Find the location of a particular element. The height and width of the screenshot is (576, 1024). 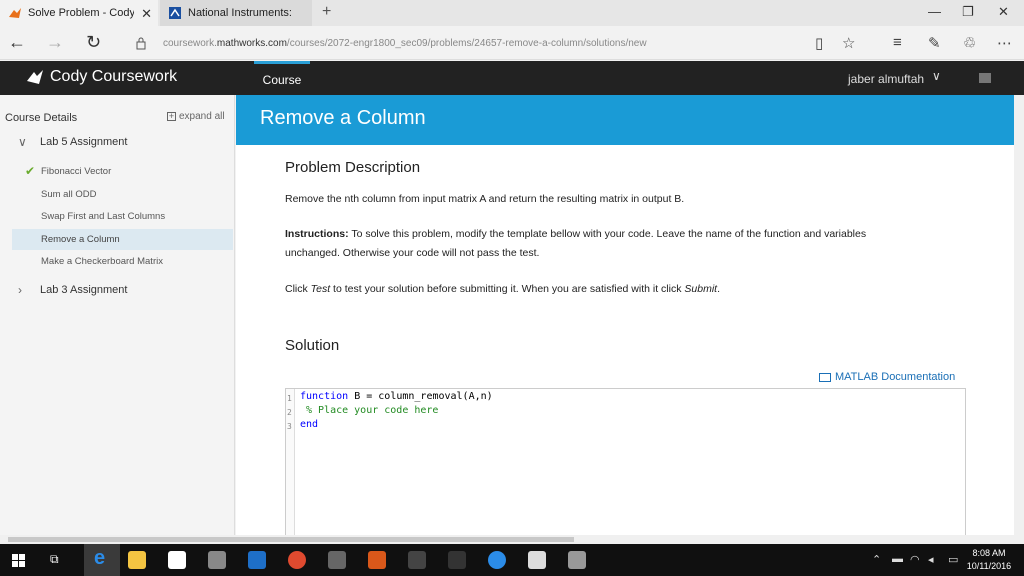

favorite-star-icon: ☆ is located at coordinates (848, 43).